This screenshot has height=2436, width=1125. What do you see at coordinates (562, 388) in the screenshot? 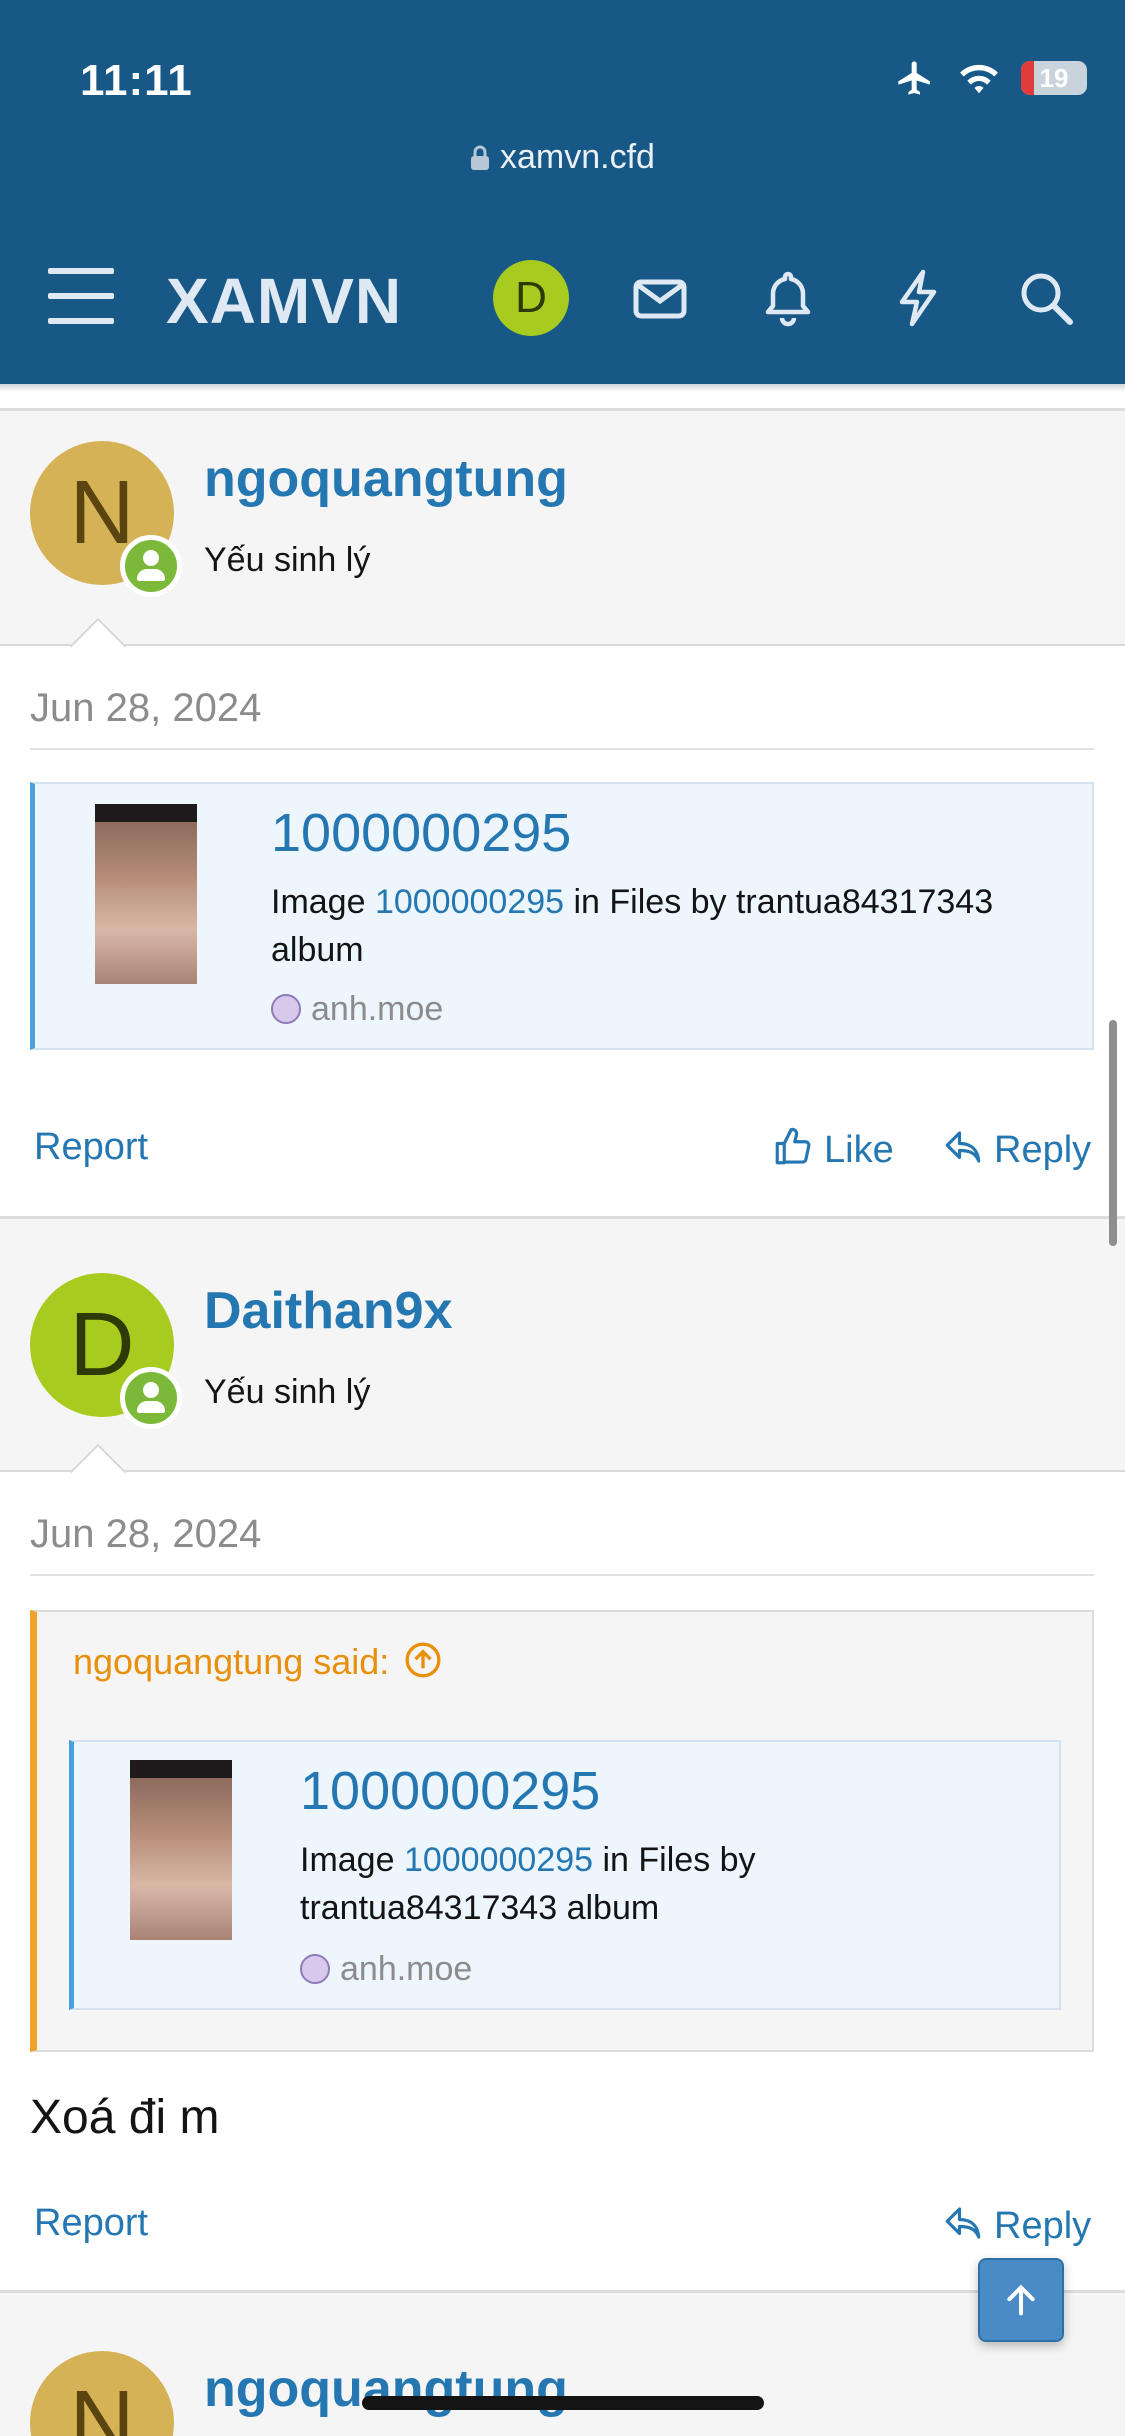
I see `header-shadow` at bounding box center [562, 388].